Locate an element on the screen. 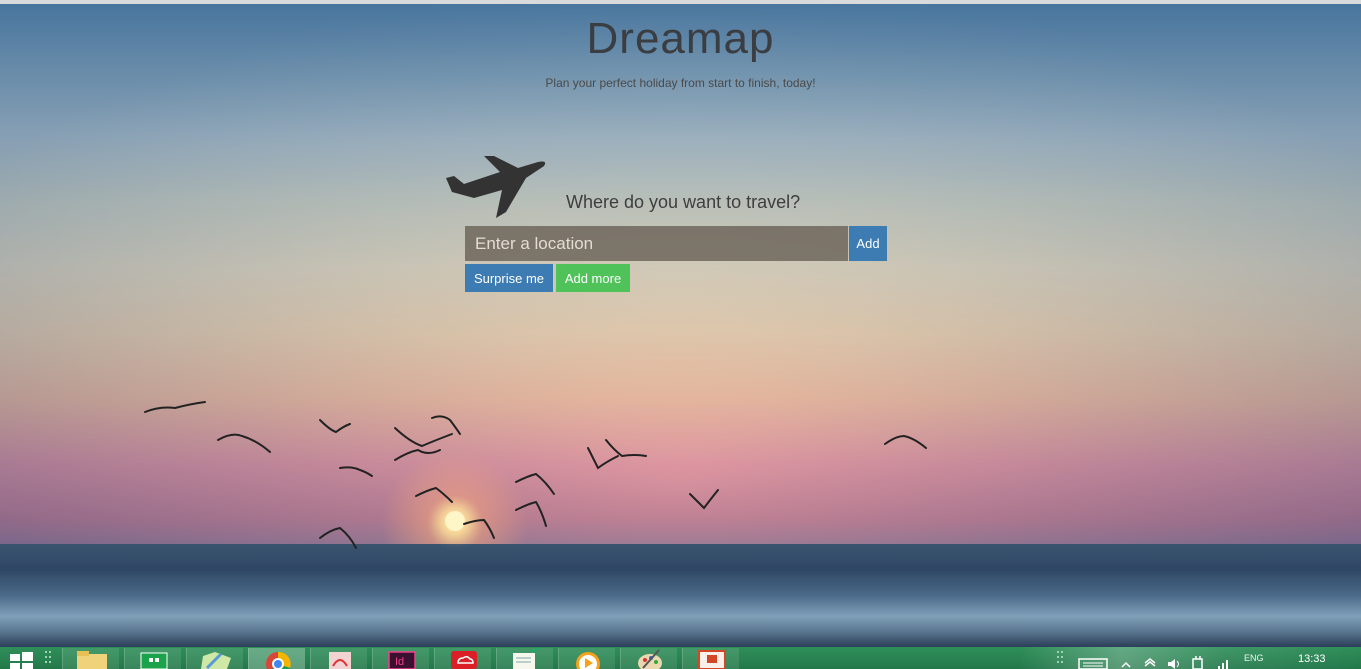 The width and height of the screenshot is (1361, 669). keyboard-icon is located at coordinates (1093, 658).